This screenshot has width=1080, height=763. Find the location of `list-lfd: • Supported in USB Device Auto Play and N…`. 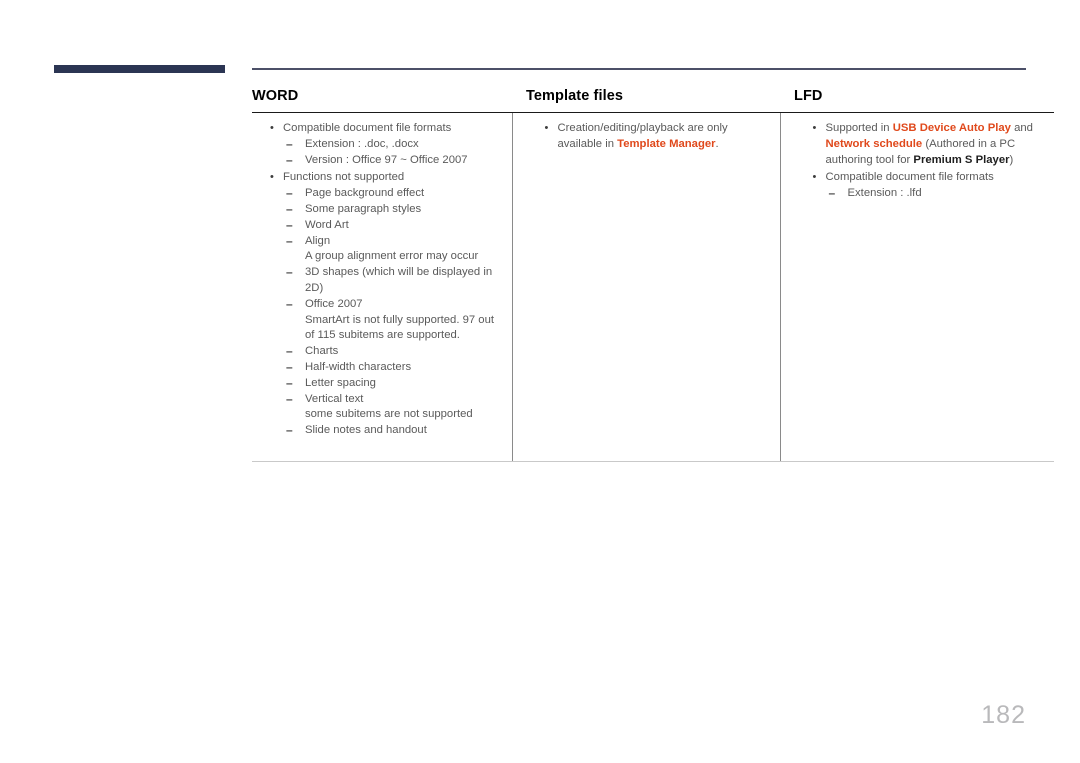

list-lfd: • Supported in USB Device Auto Play and N… is located at coordinates (920, 161).